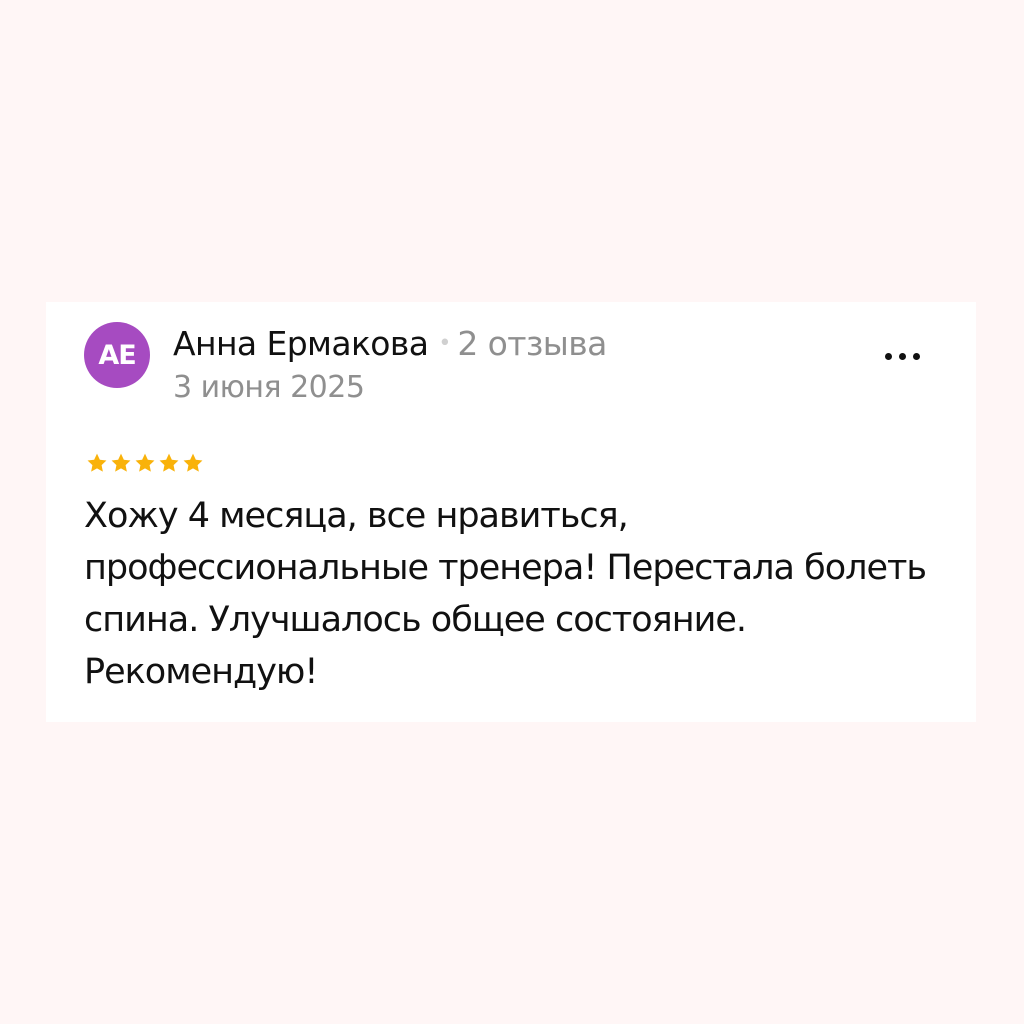  I want to click on star-rating, so click(145, 463).